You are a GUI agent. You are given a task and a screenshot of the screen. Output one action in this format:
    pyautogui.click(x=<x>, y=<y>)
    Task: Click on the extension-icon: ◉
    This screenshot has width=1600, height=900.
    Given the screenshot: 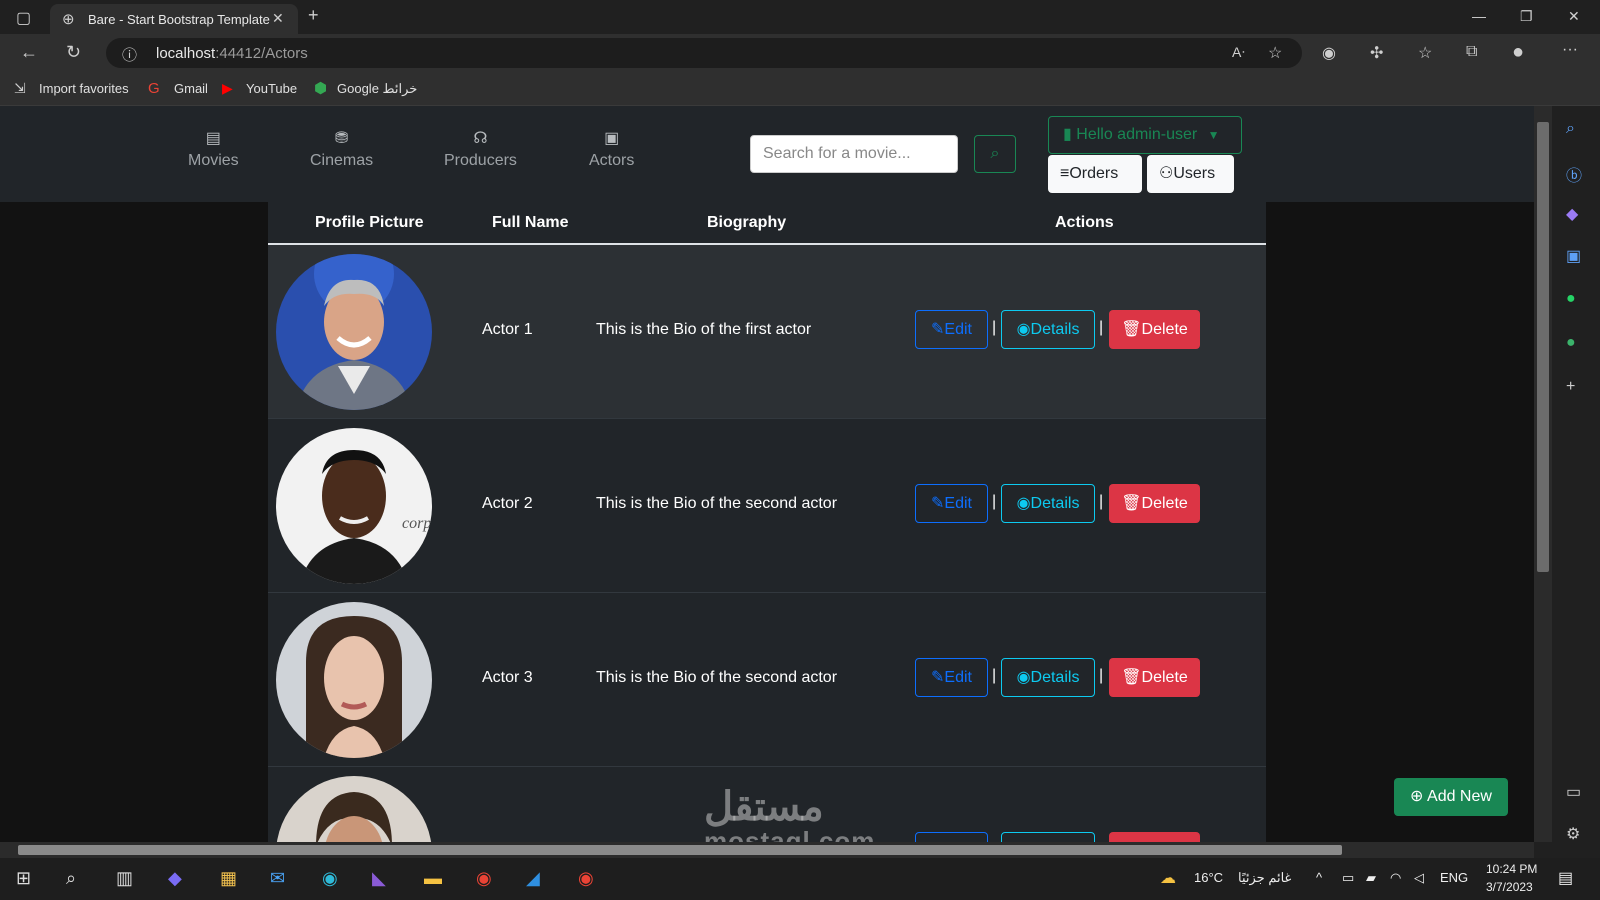 What is the action you would take?
    pyautogui.click(x=1329, y=53)
    